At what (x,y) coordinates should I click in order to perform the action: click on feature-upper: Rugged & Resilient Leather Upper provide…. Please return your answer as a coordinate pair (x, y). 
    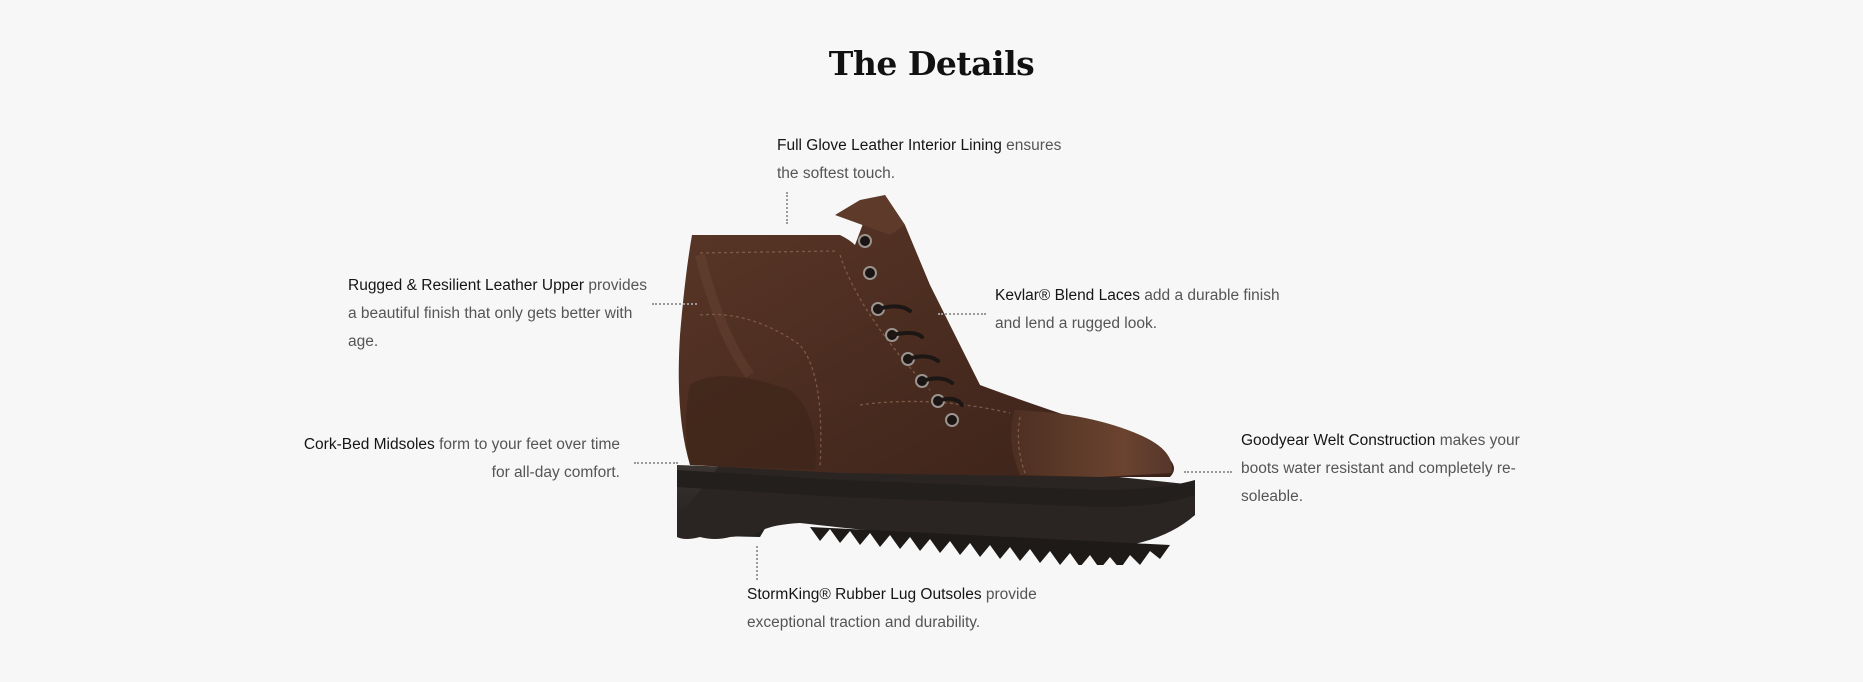
    Looking at the image, I should click on (499, 314).